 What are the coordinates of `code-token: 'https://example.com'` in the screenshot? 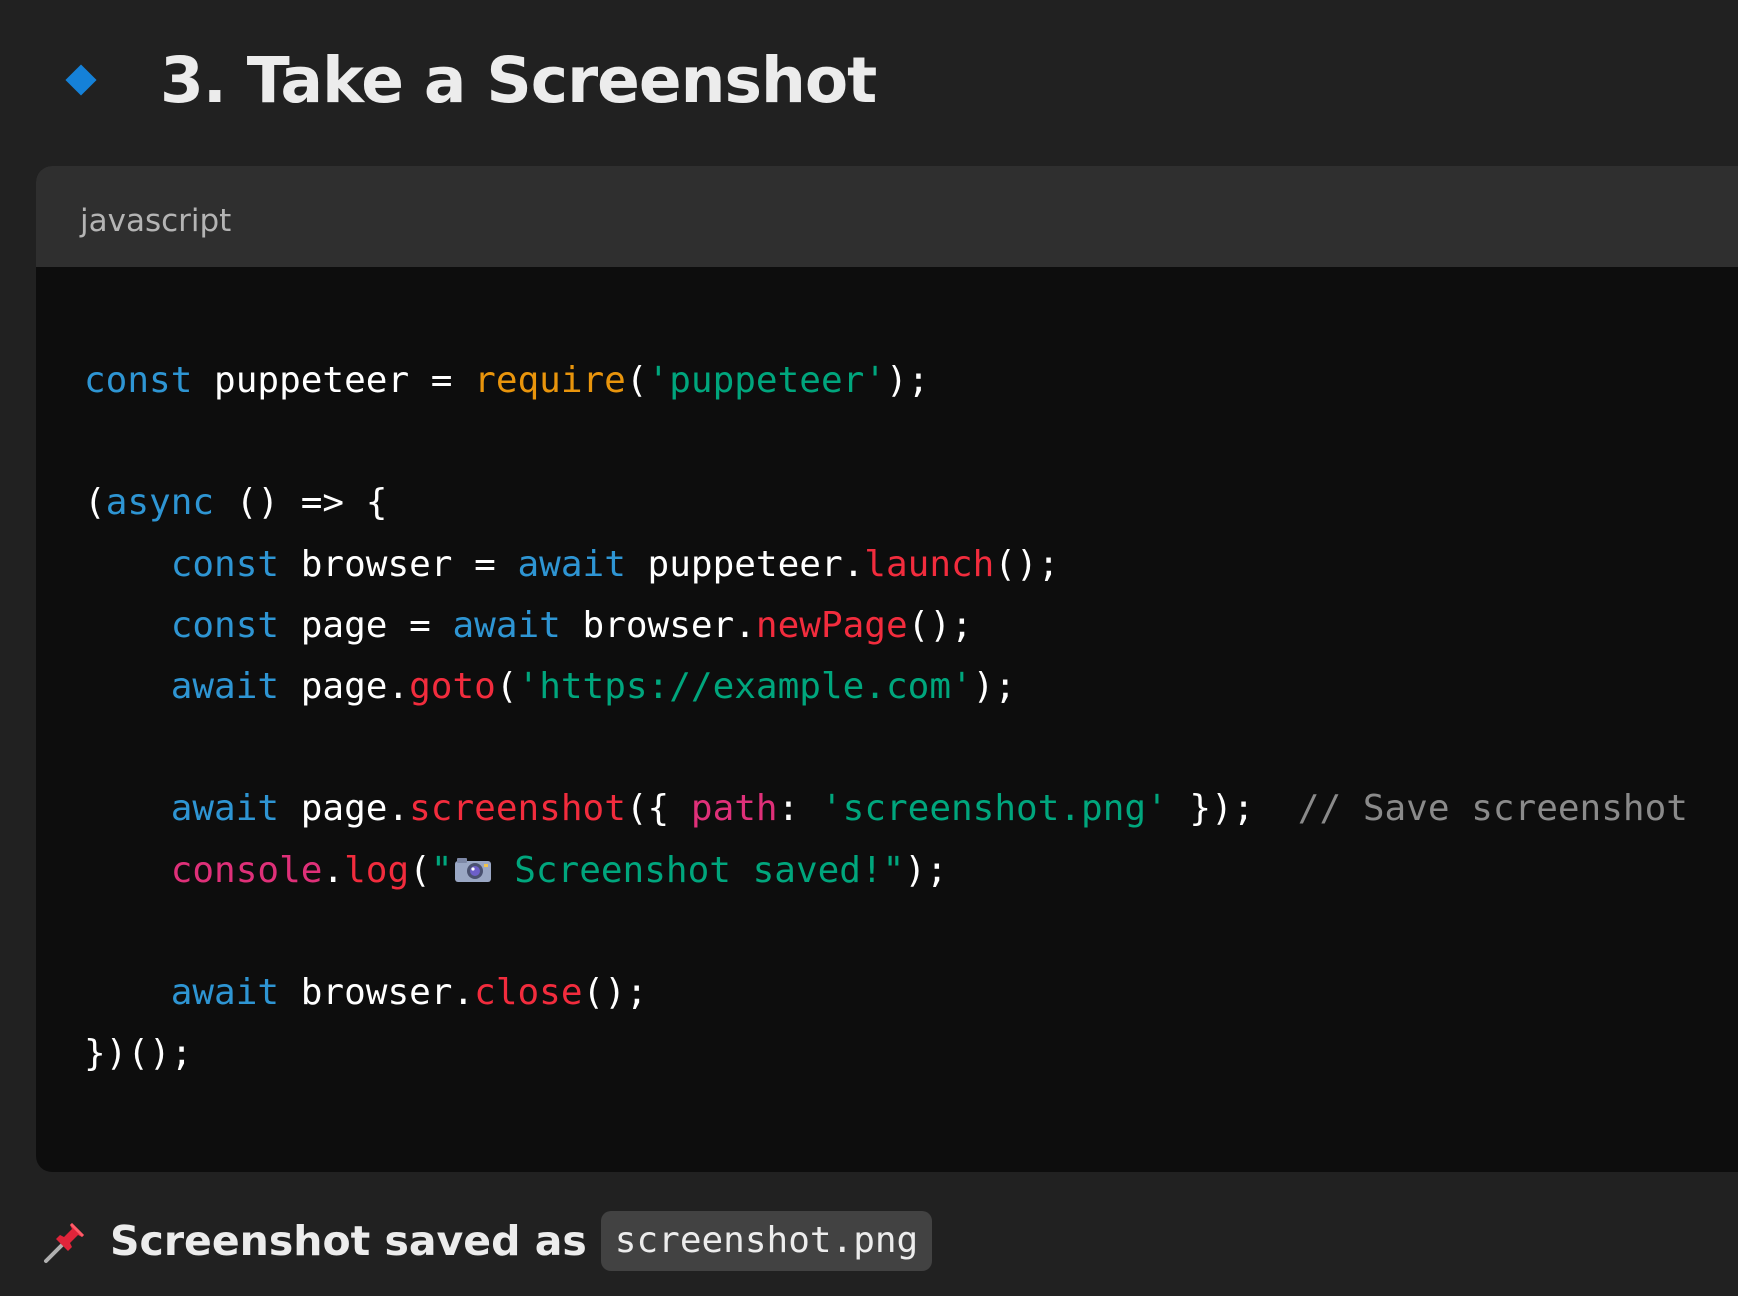 It's located at (745, 686).